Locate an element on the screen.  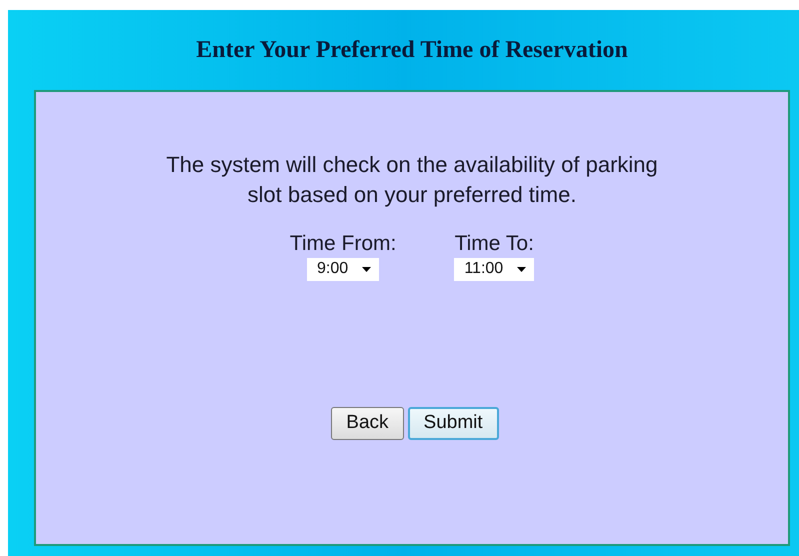
time-dropdown: 9:00 is located at coordinates (343, 269).